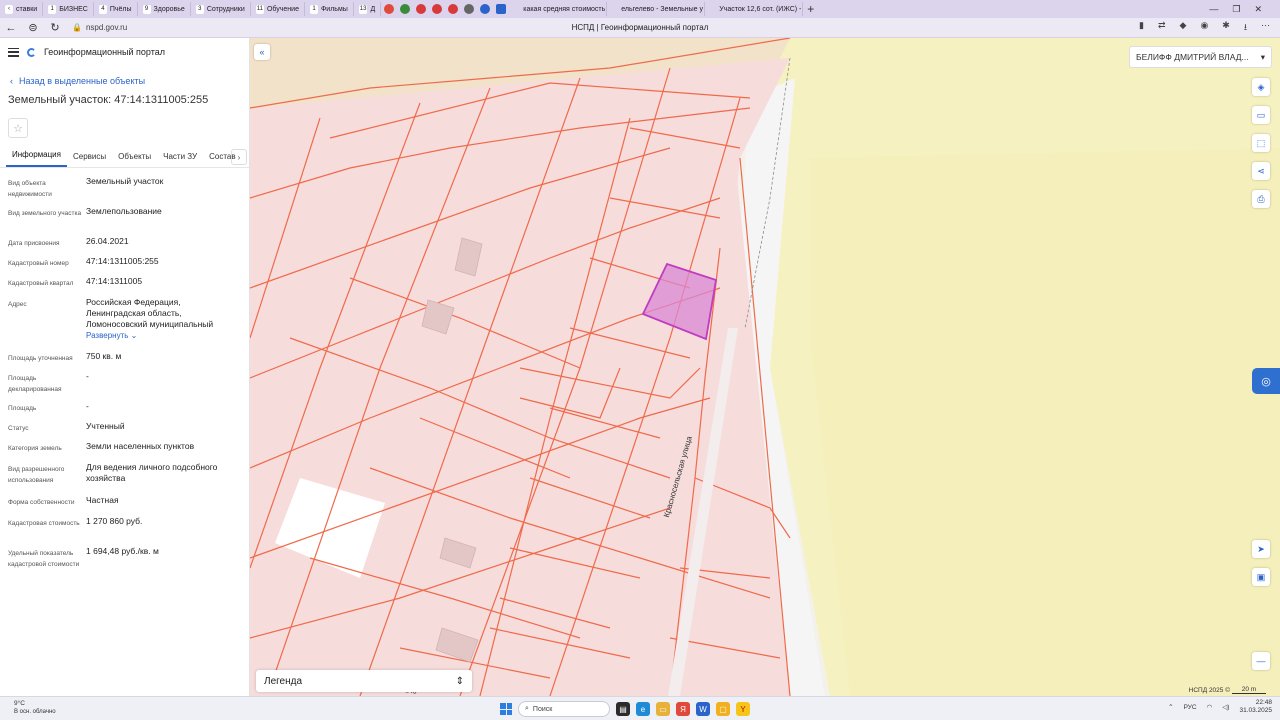 The image size is (1280, 720). I want to click on zoom-out-button: —, so click(1261, 661).